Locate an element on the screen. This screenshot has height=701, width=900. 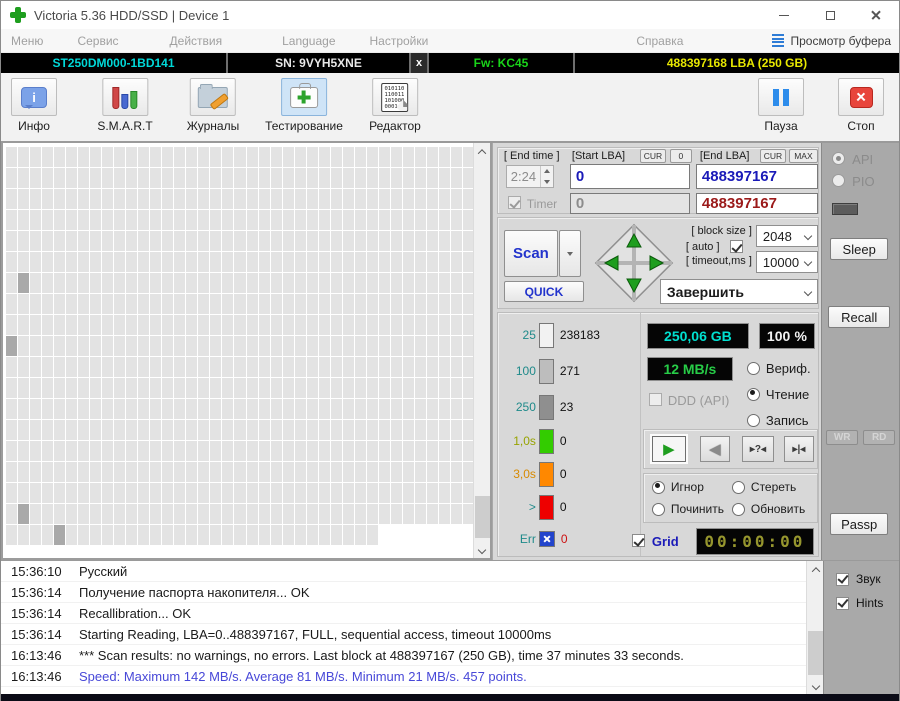
smart-tool-button: S.M.A.R.T is located at coordinates (125, 105).